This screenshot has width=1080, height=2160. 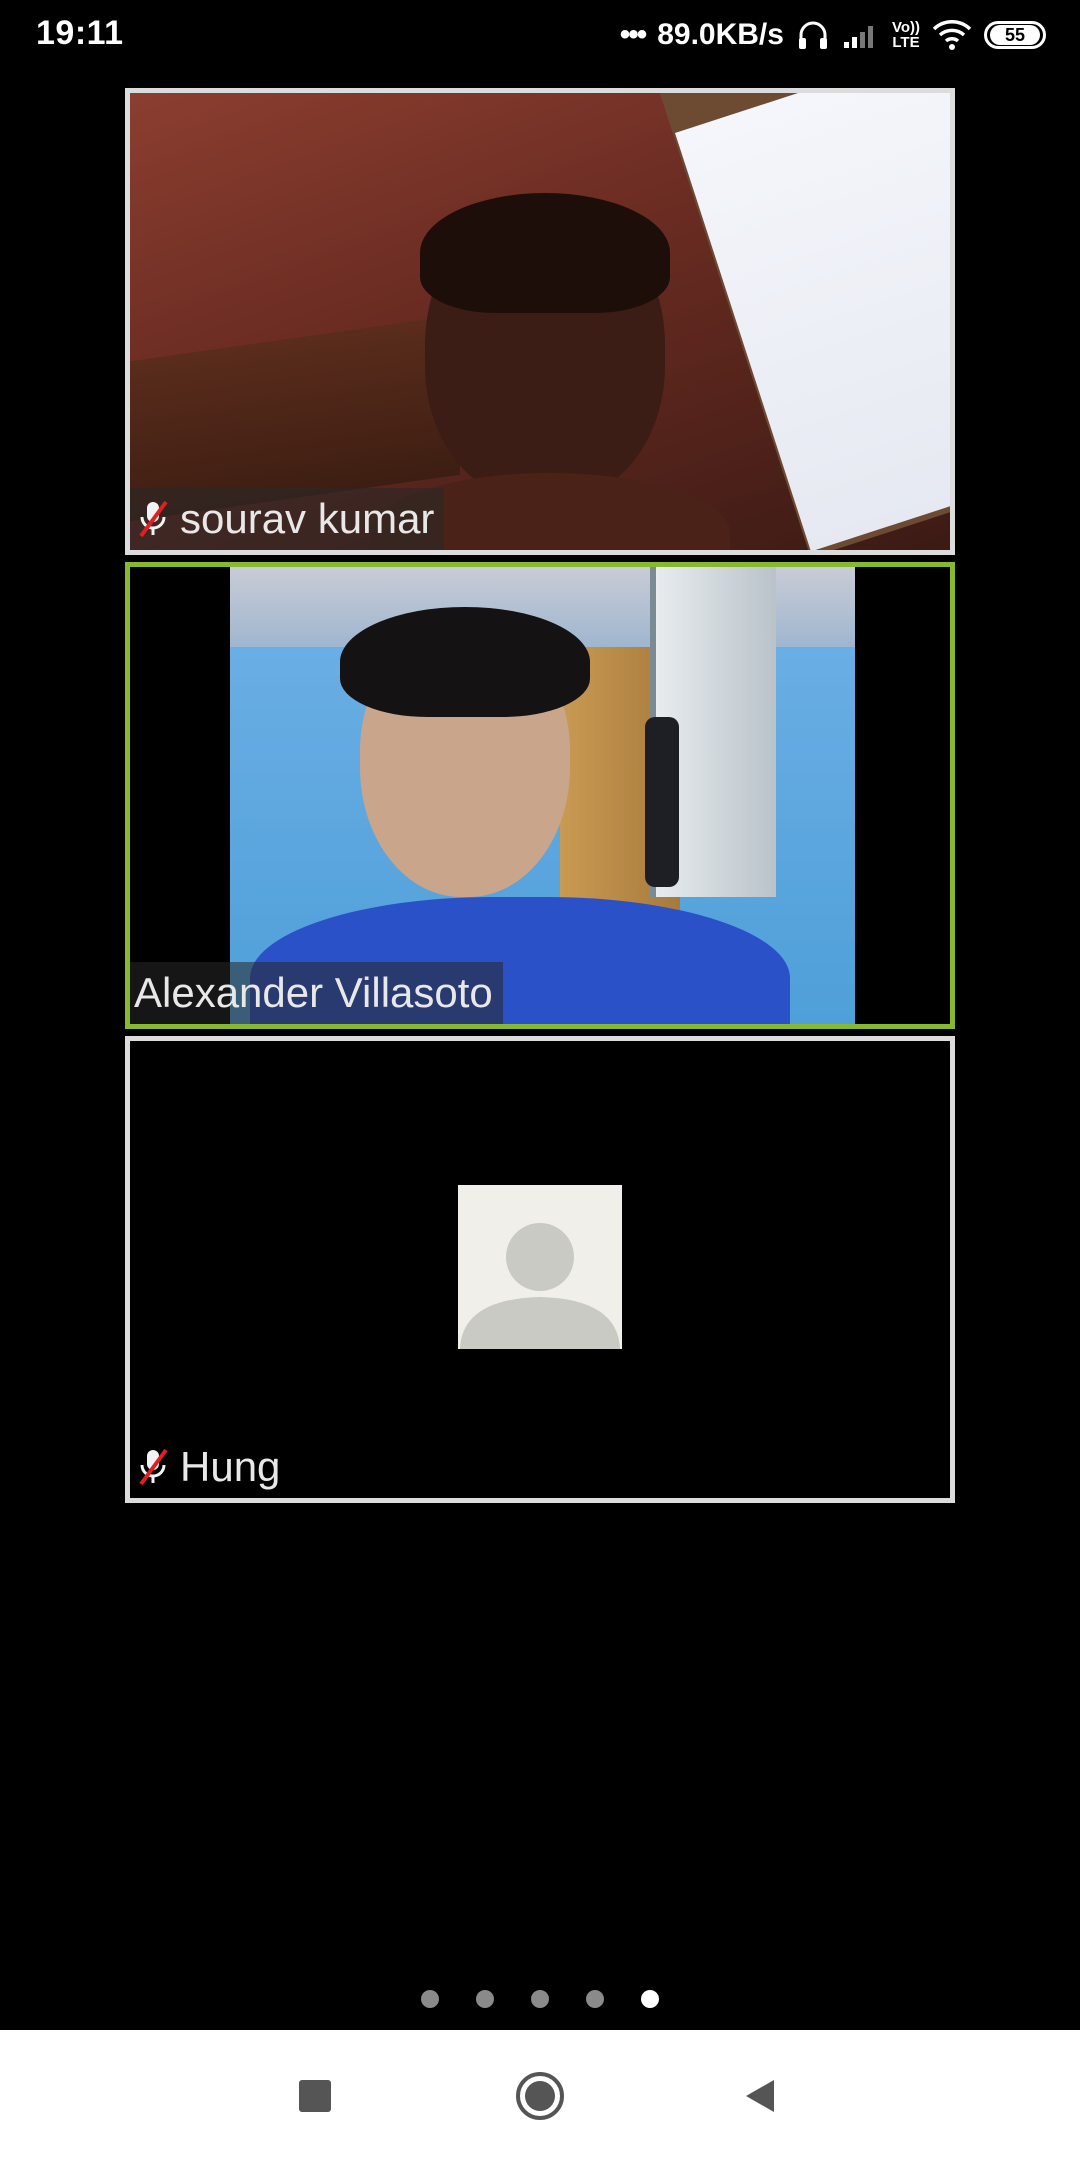 What do you see at coordinates (720, 34) in the screenshot?
I see `network-speed: 89.0KB/s` at bounding box center [720, 34].